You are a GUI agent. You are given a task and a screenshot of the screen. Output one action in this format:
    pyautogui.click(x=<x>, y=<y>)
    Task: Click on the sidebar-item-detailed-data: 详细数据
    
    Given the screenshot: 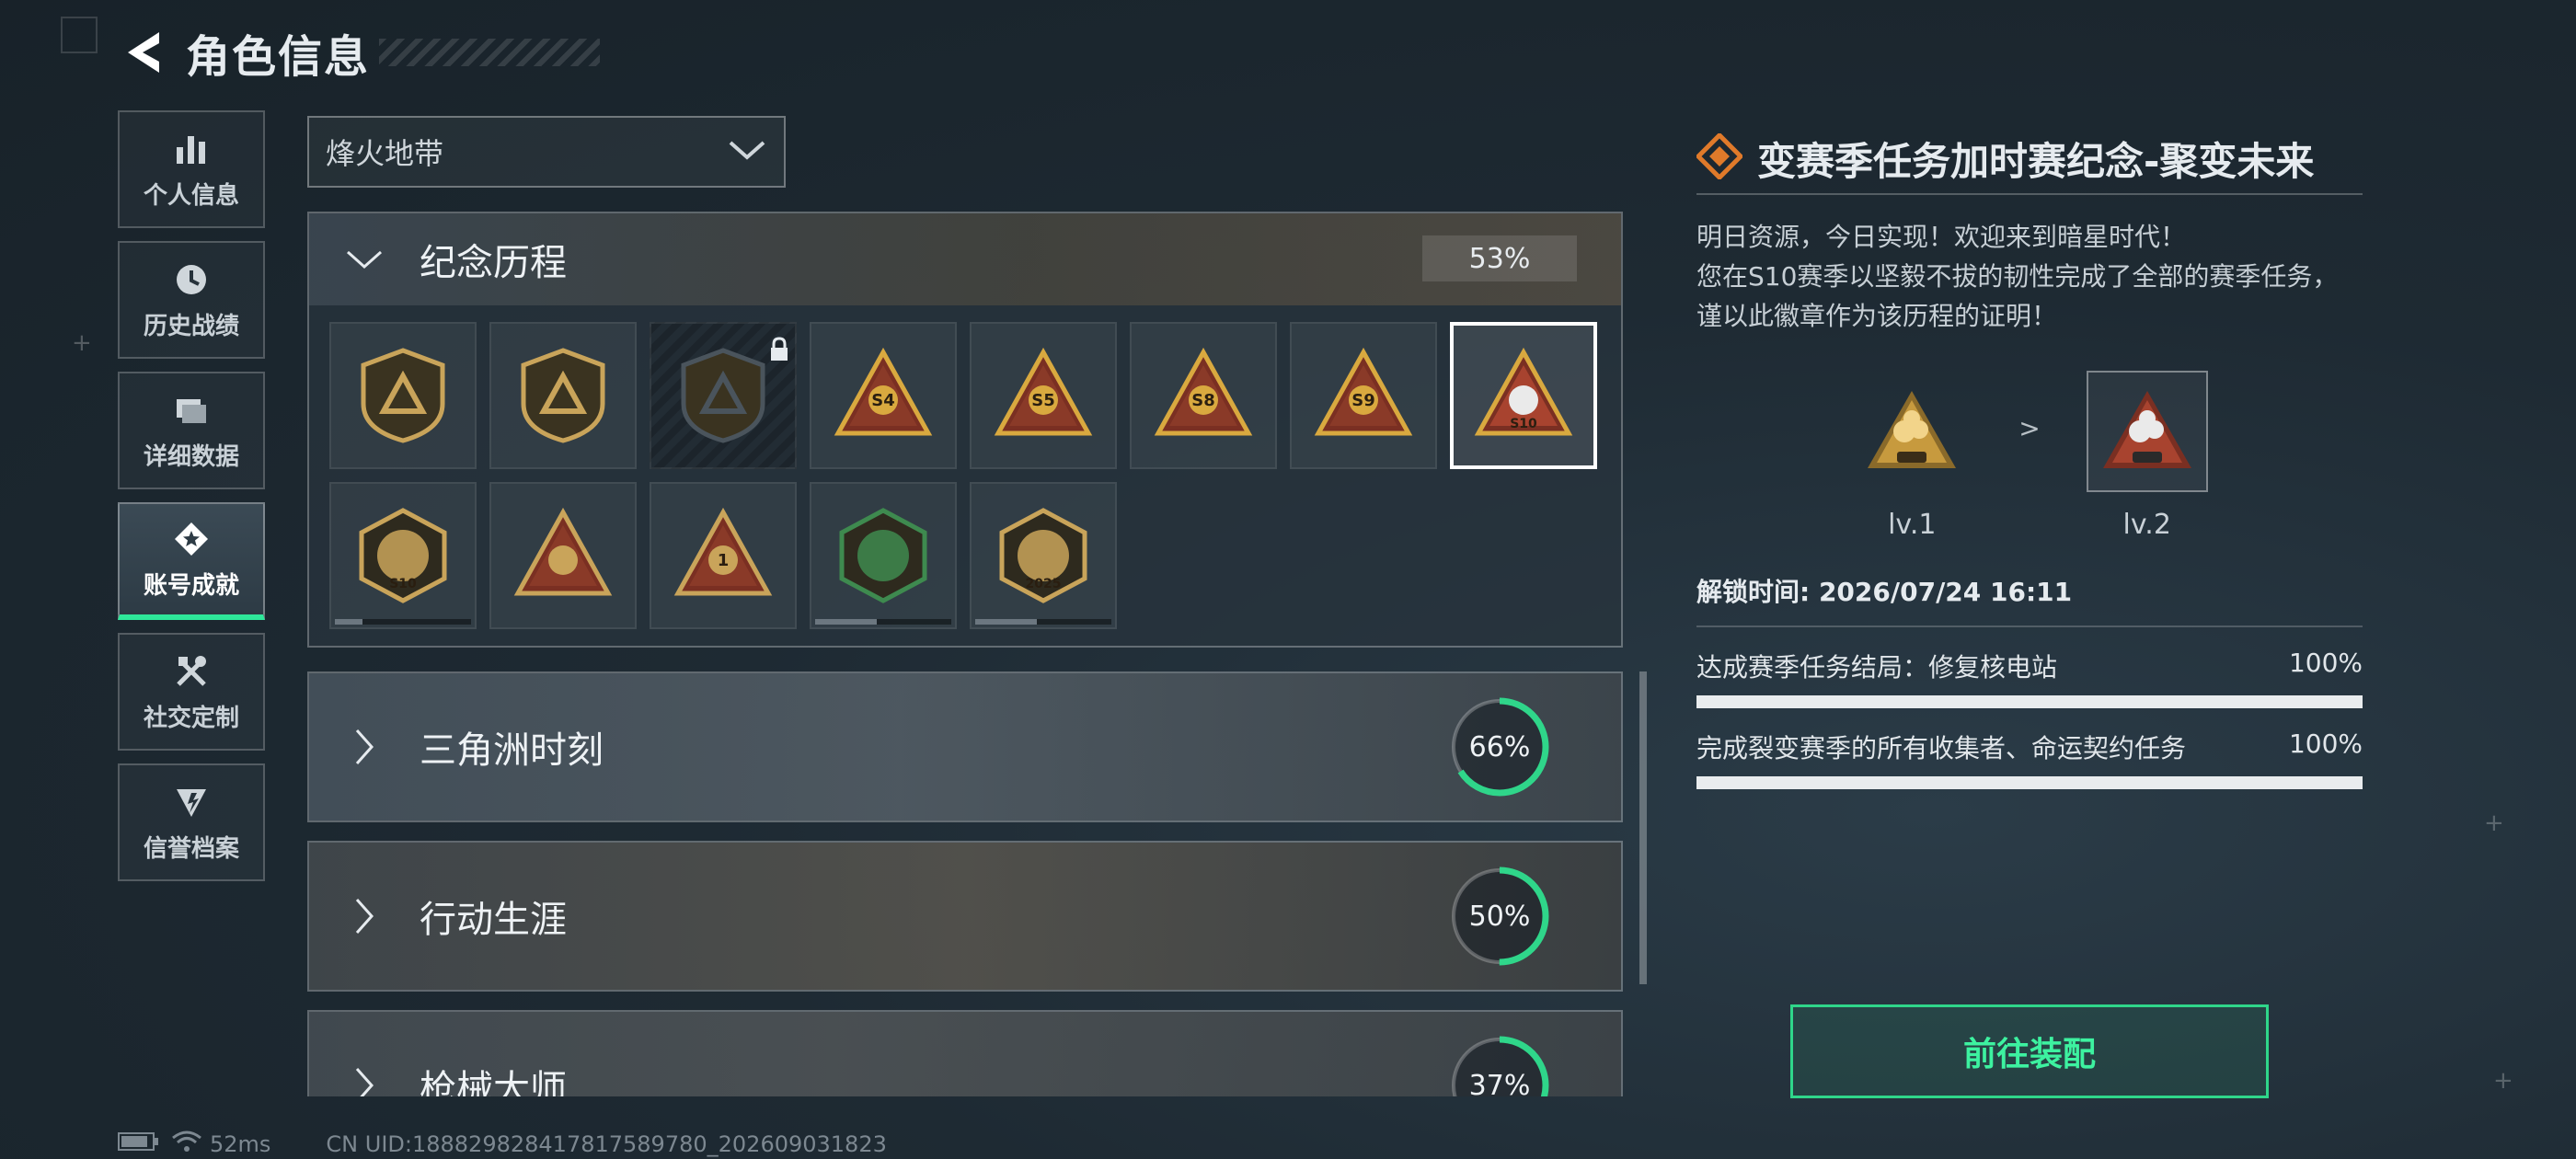 What is the action you would take?
    pyautogui.click(x=191, y=430)
    